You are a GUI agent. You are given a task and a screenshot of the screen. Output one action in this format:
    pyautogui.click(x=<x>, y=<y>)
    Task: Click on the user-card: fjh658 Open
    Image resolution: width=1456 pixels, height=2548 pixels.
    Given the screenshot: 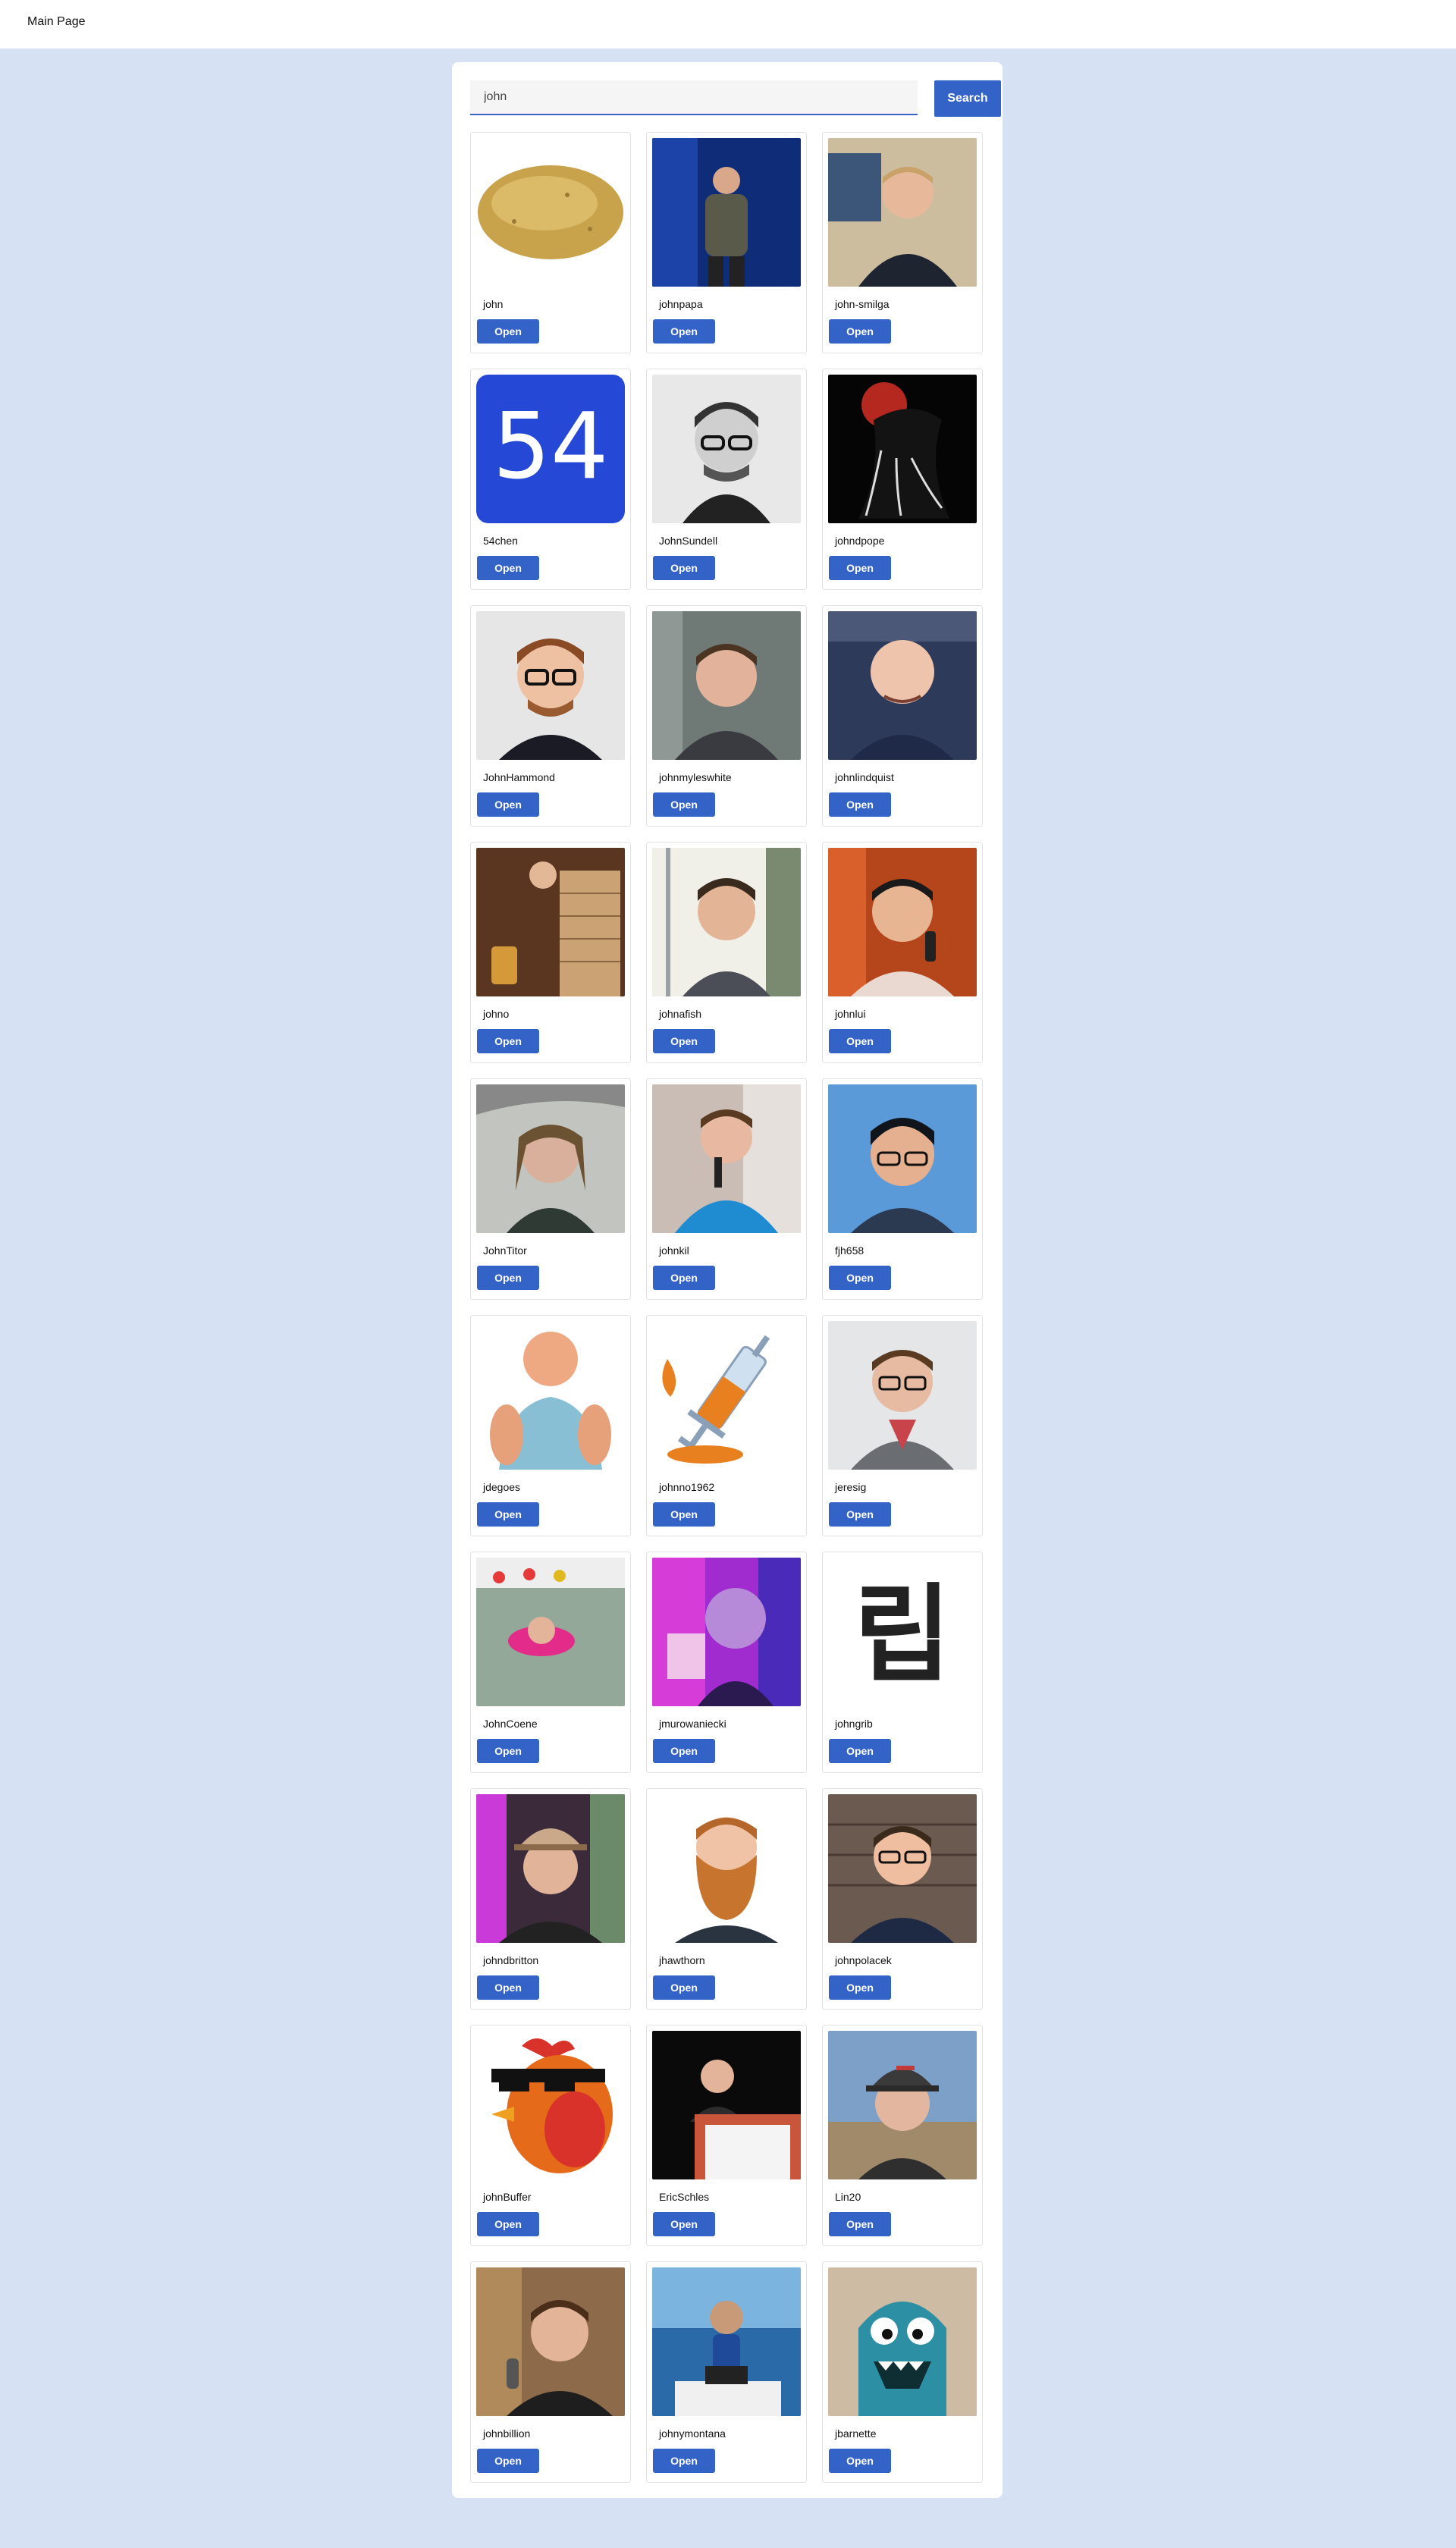 What is the action you would take?
    pyautogui.click(x=902, y=1189)
    